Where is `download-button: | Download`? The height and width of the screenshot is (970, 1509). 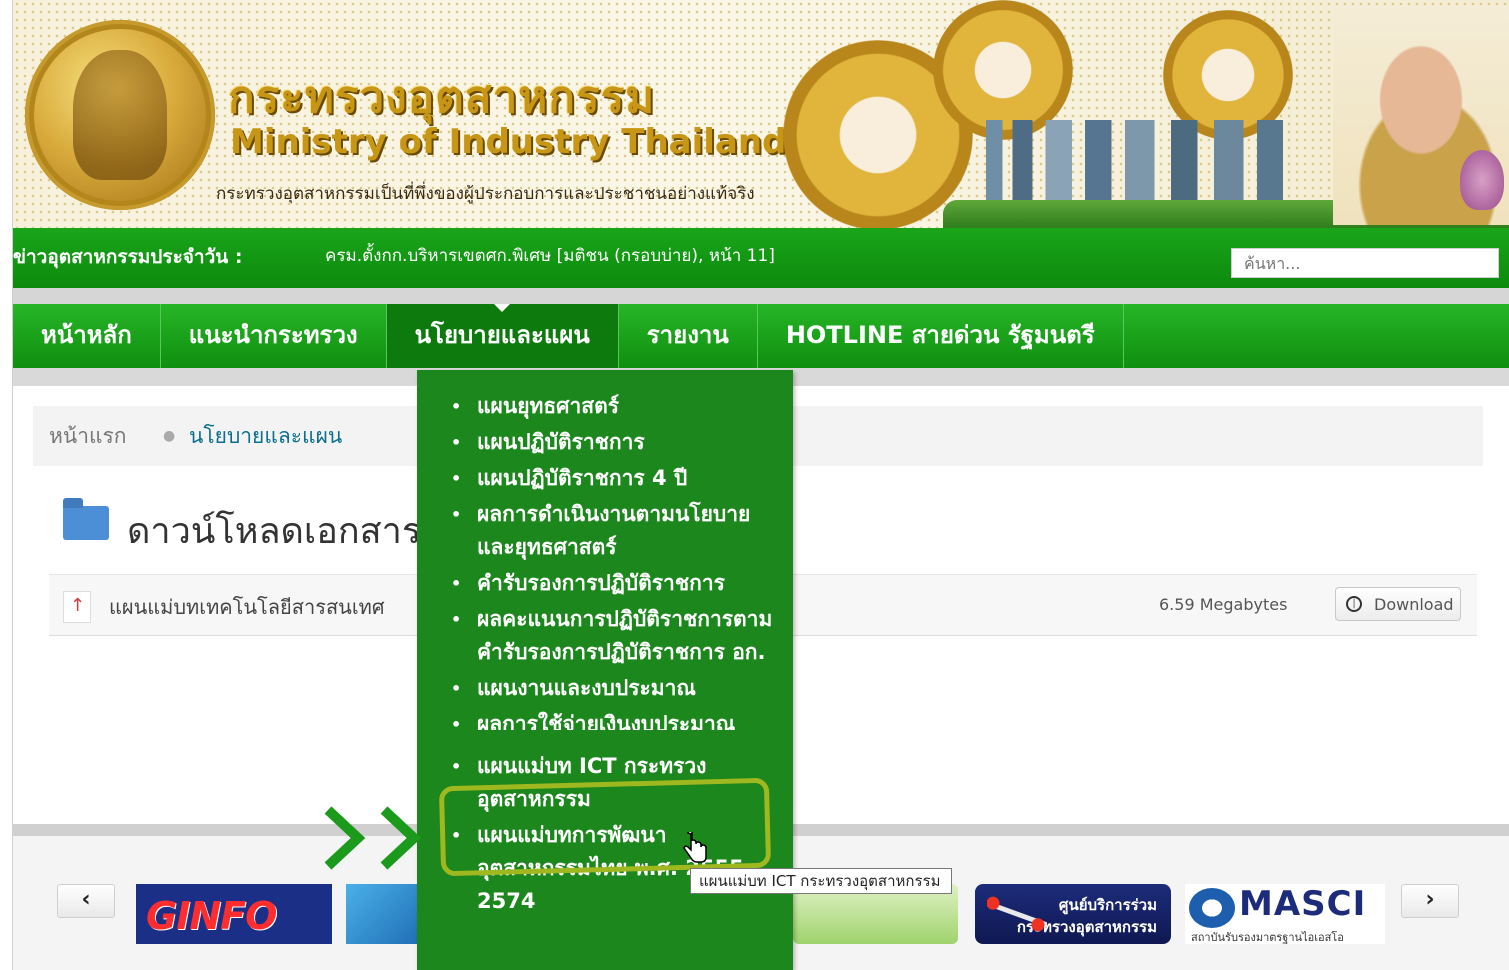
download-button: | Download is located at coordinates (1398, 604).